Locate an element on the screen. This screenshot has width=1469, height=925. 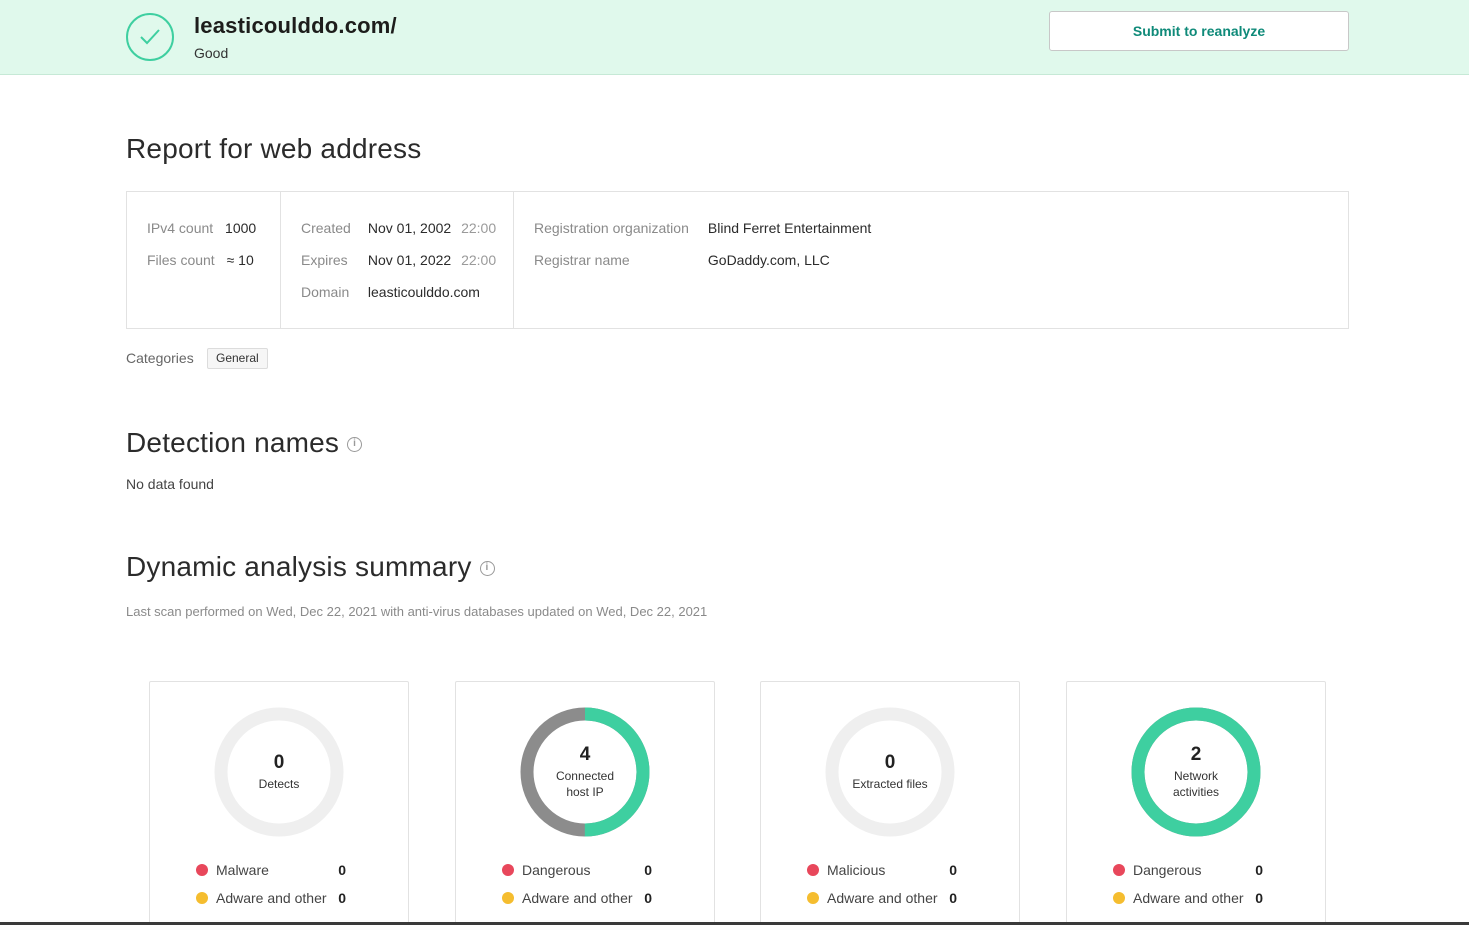
good-status-icon is located at coordinates (150, 37).